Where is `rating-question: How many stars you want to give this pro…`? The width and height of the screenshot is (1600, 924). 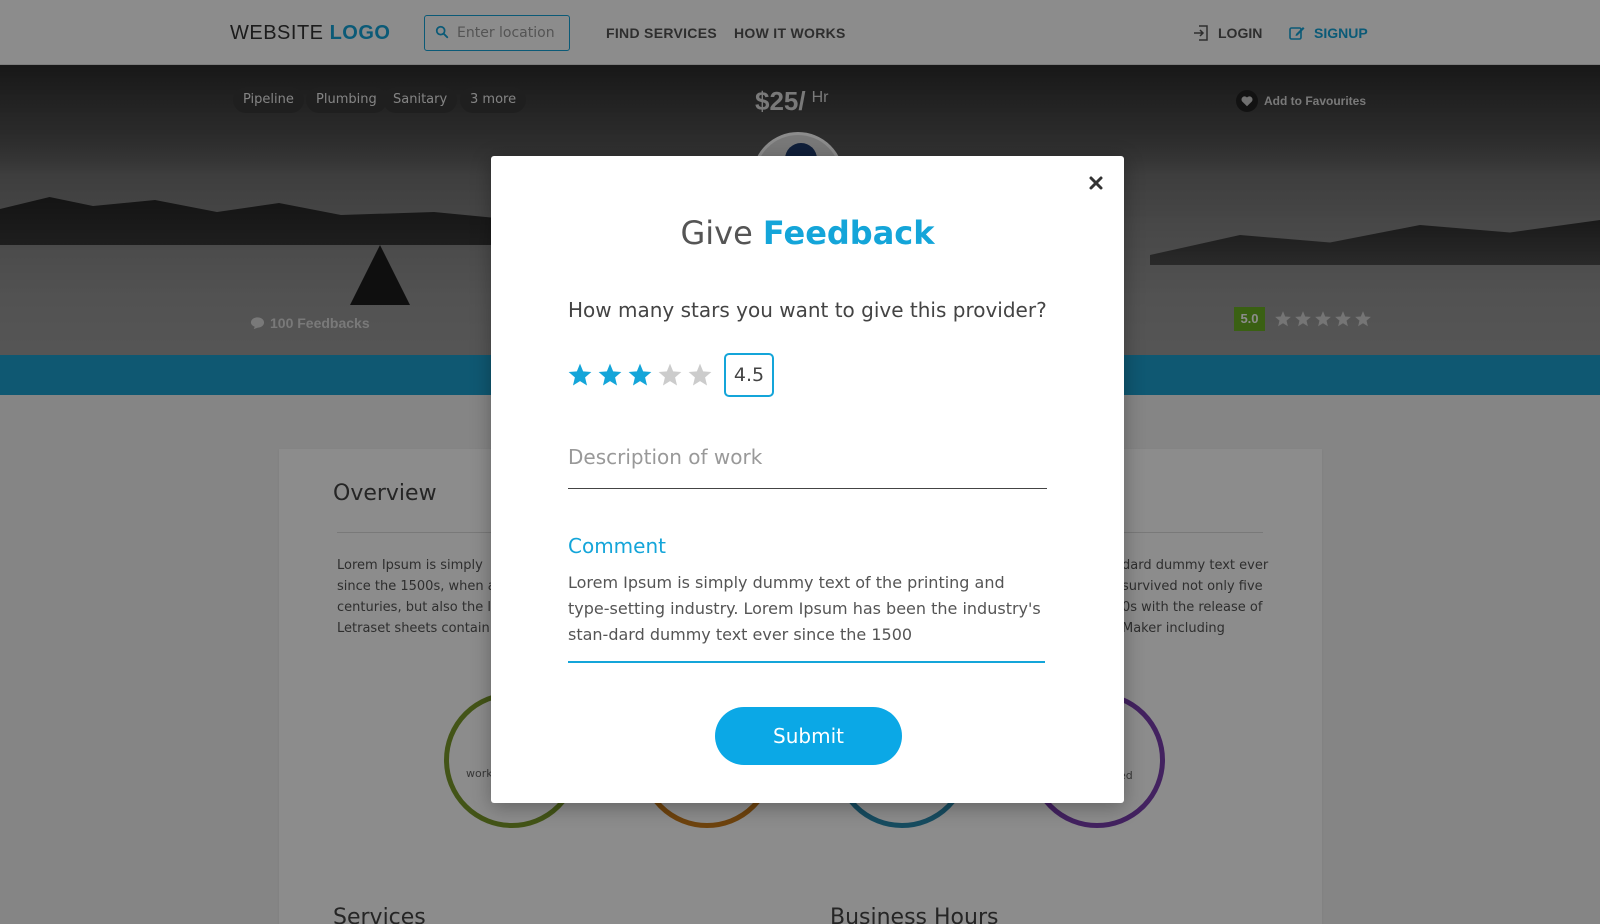 rating-question: How many stars you want to give this pro… is located at coordinates (807, 310).